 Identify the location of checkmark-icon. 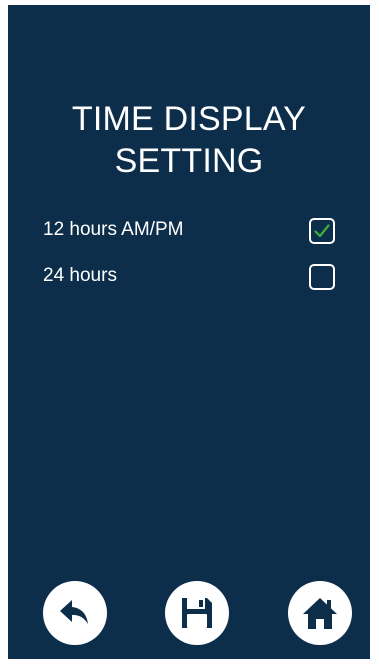
(322, 231).